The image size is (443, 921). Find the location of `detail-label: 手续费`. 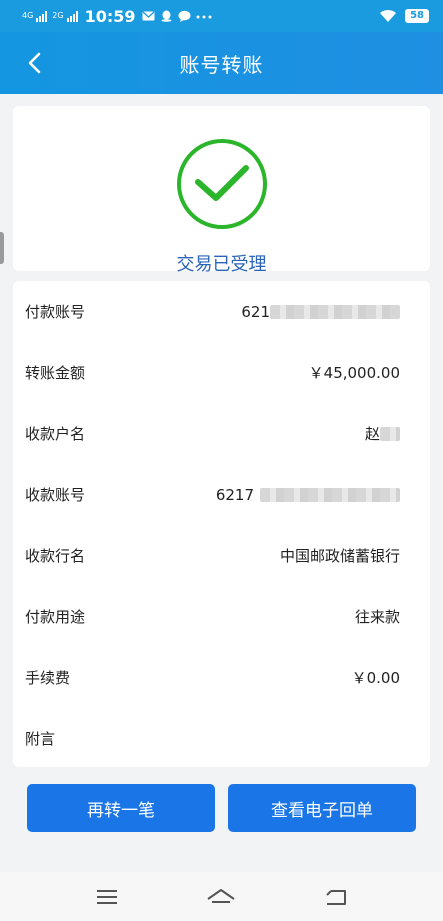

detail-label: 手续费 is located at coordinates (48, 678).